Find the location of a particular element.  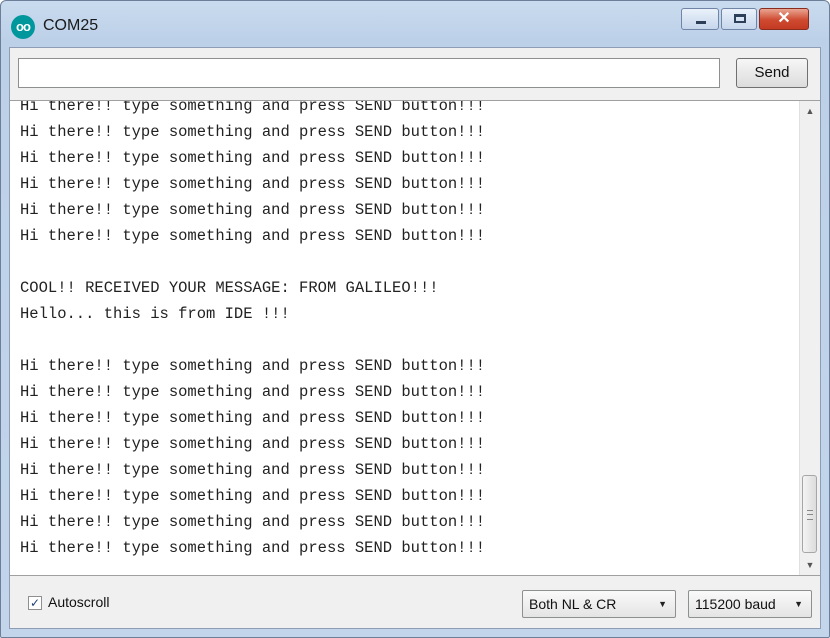

autoscroll-checkbox: ✓ is located at coordinates (35, 603).